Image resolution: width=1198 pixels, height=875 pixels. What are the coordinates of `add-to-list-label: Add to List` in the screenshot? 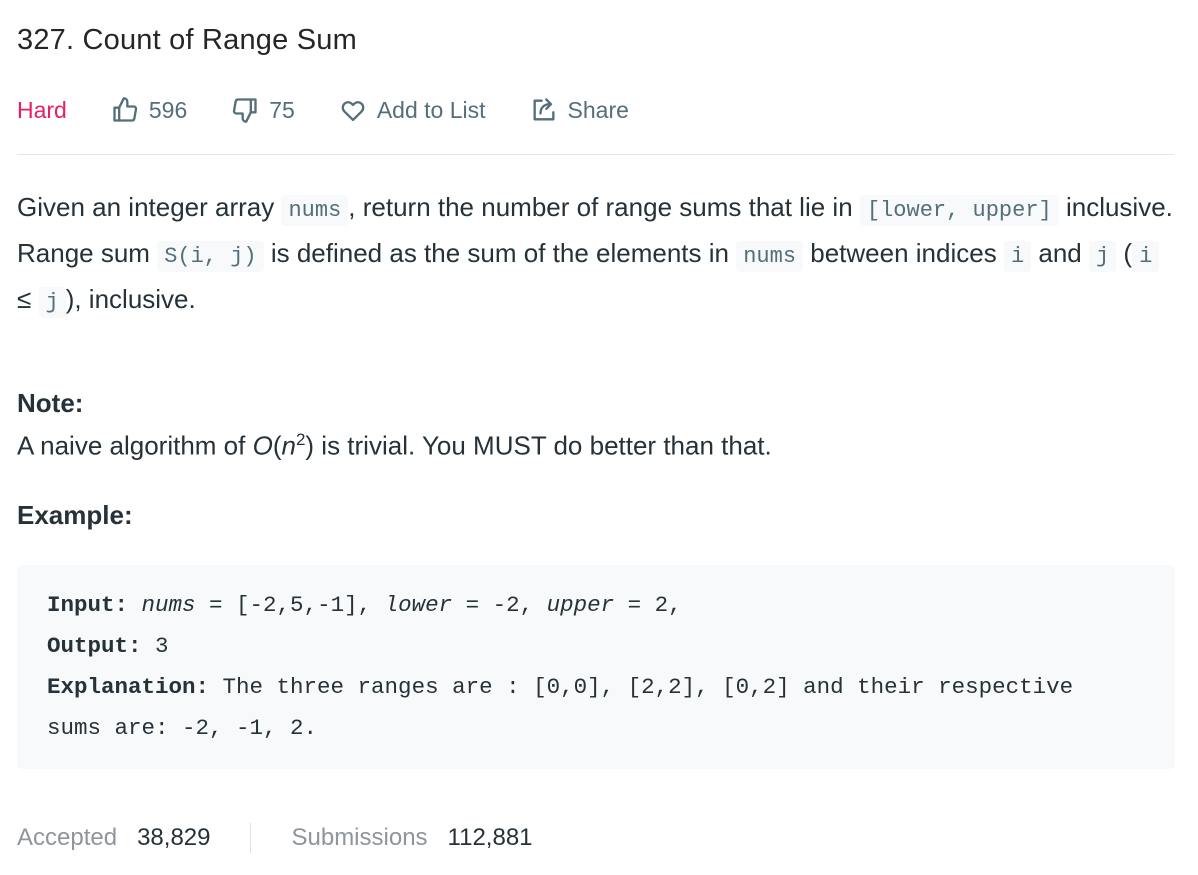 It's located at (431, 109).